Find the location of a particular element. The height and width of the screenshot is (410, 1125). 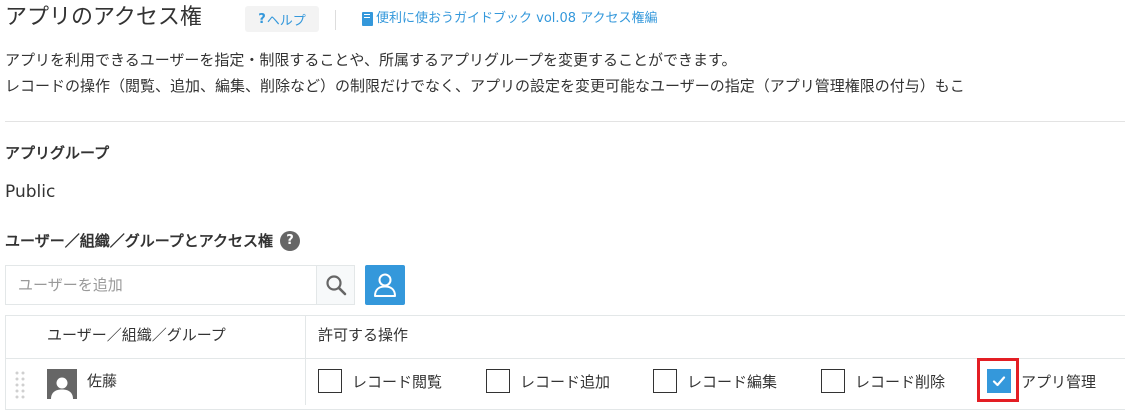

question-circle-icon: ? is located at coordinates (290, 241).